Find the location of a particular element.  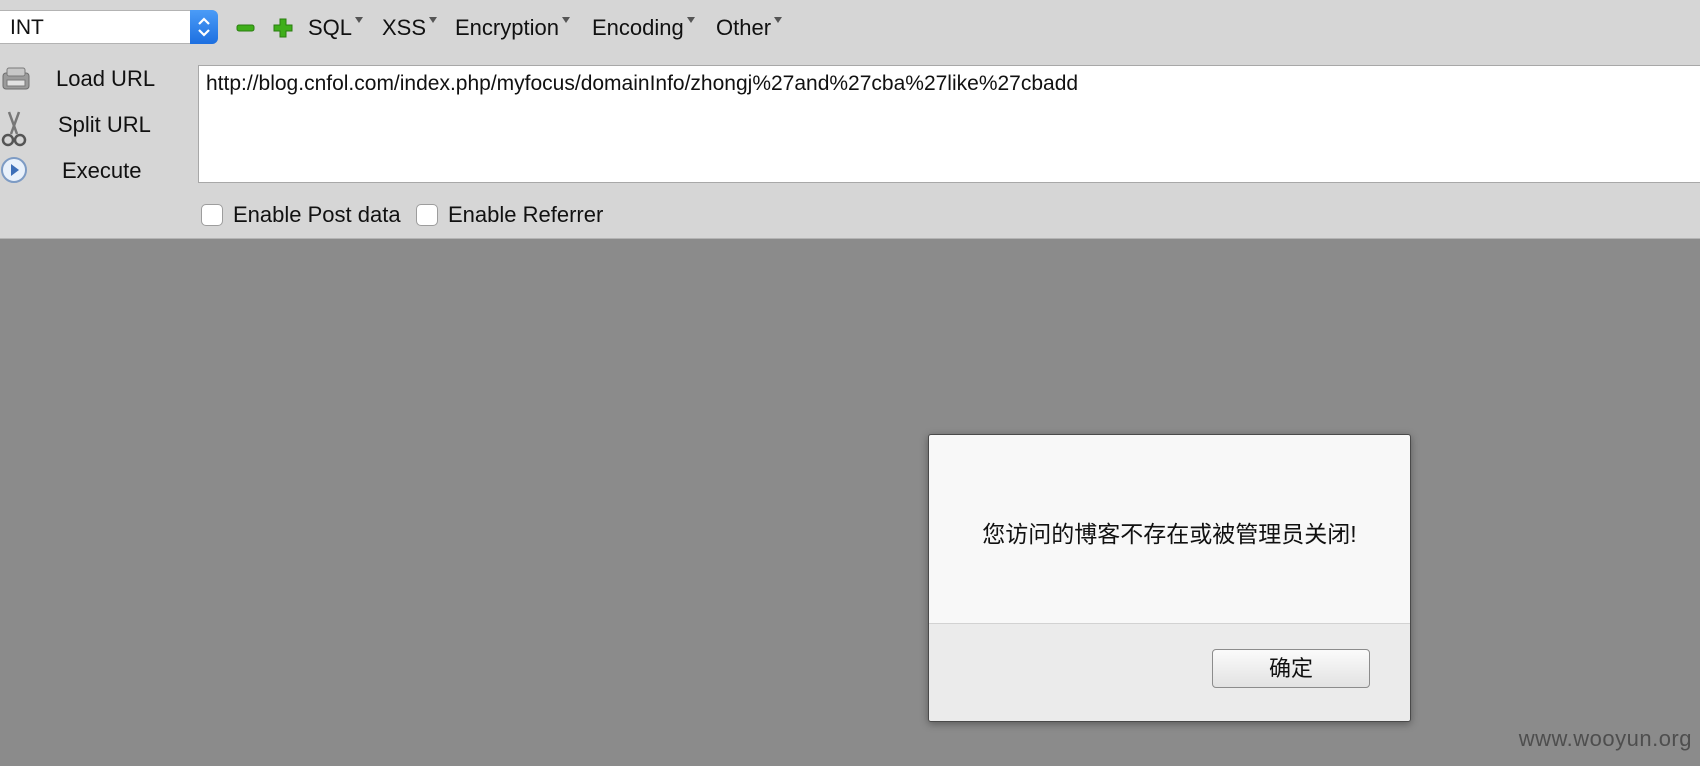

watermark: www.wooyun.org is located at coordinates (1605, 738).